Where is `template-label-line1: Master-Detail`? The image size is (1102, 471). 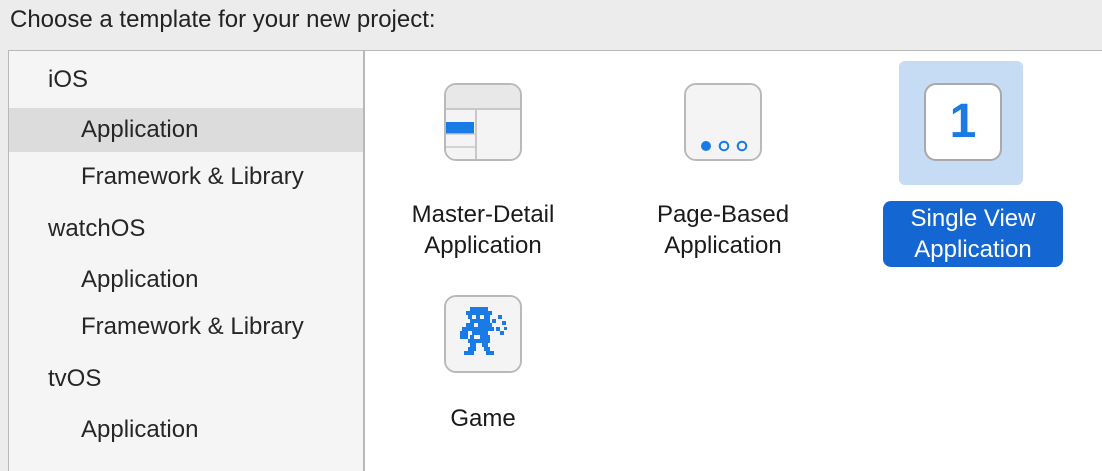
template-label-line1: Master-Detail is located at coordinates (483, 214).